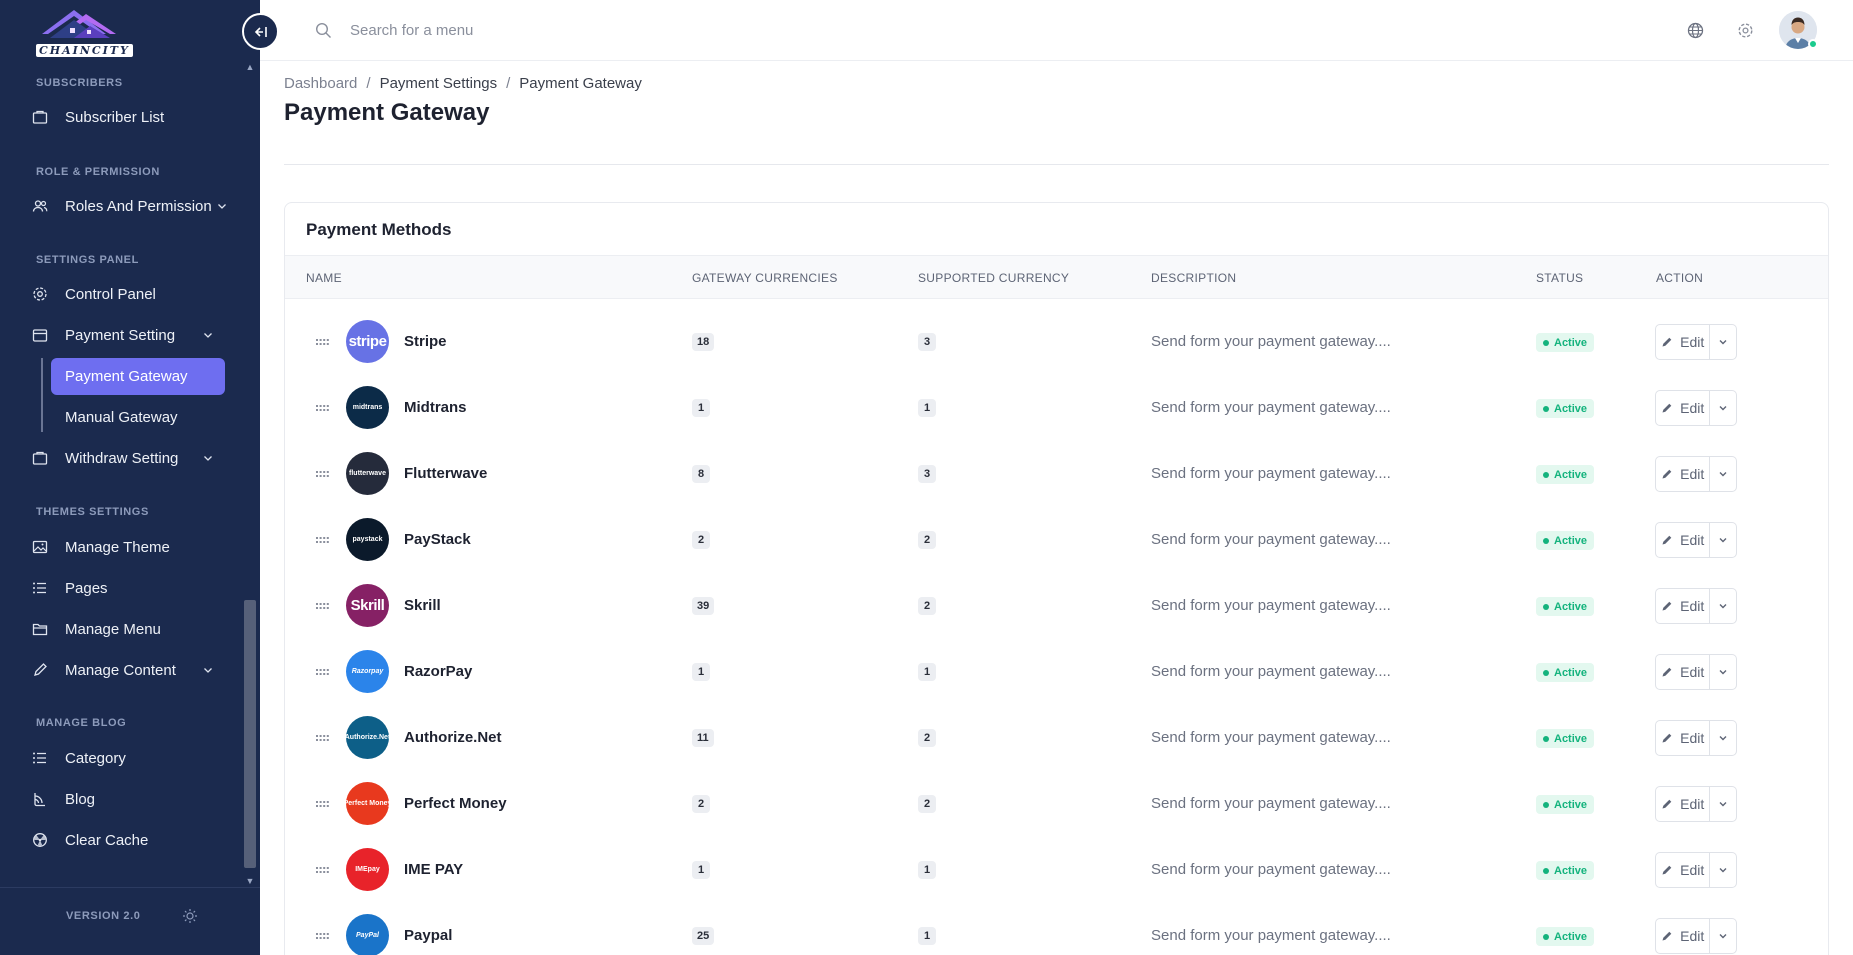  What do you see at coordinates (703, 738) in the screenshot?
I see `gateway-currencies-badge: 11` at bounding box center [703, 738].